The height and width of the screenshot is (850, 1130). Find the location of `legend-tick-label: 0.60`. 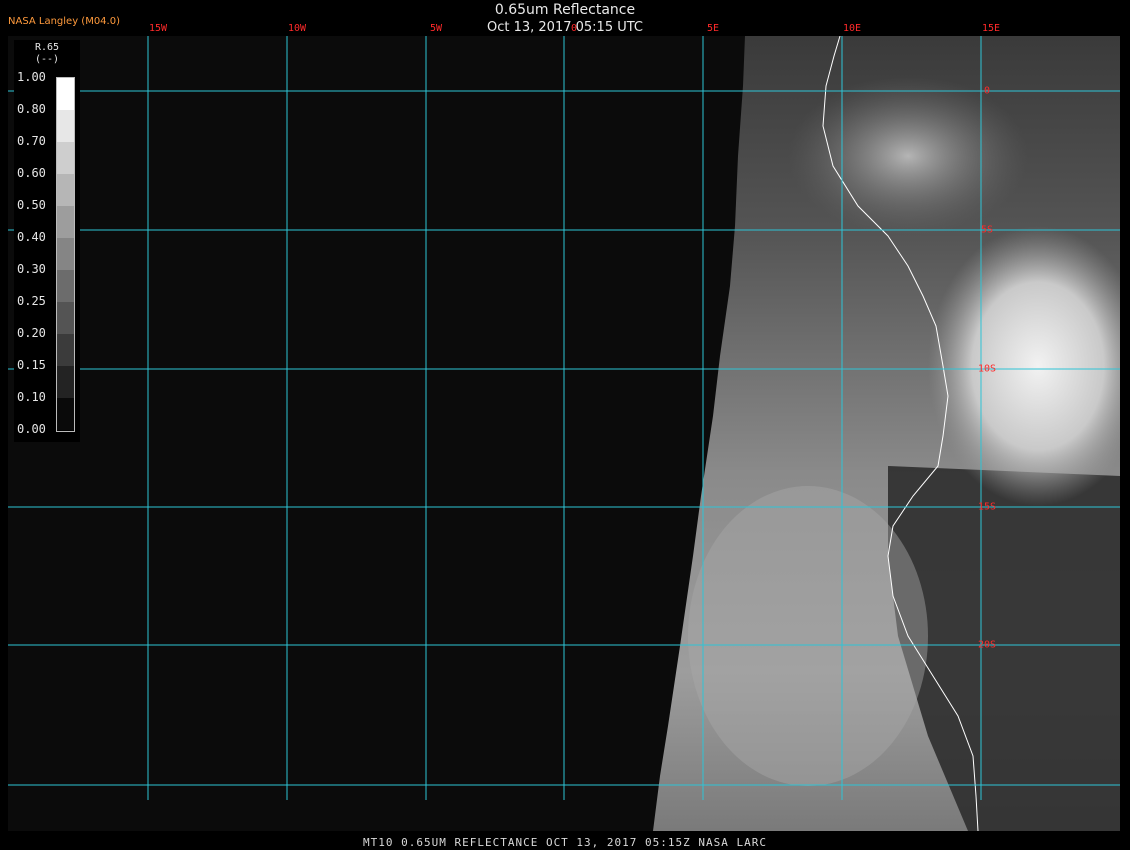

legend-tick-label: 0.60 is located at coordinates (31, 173).